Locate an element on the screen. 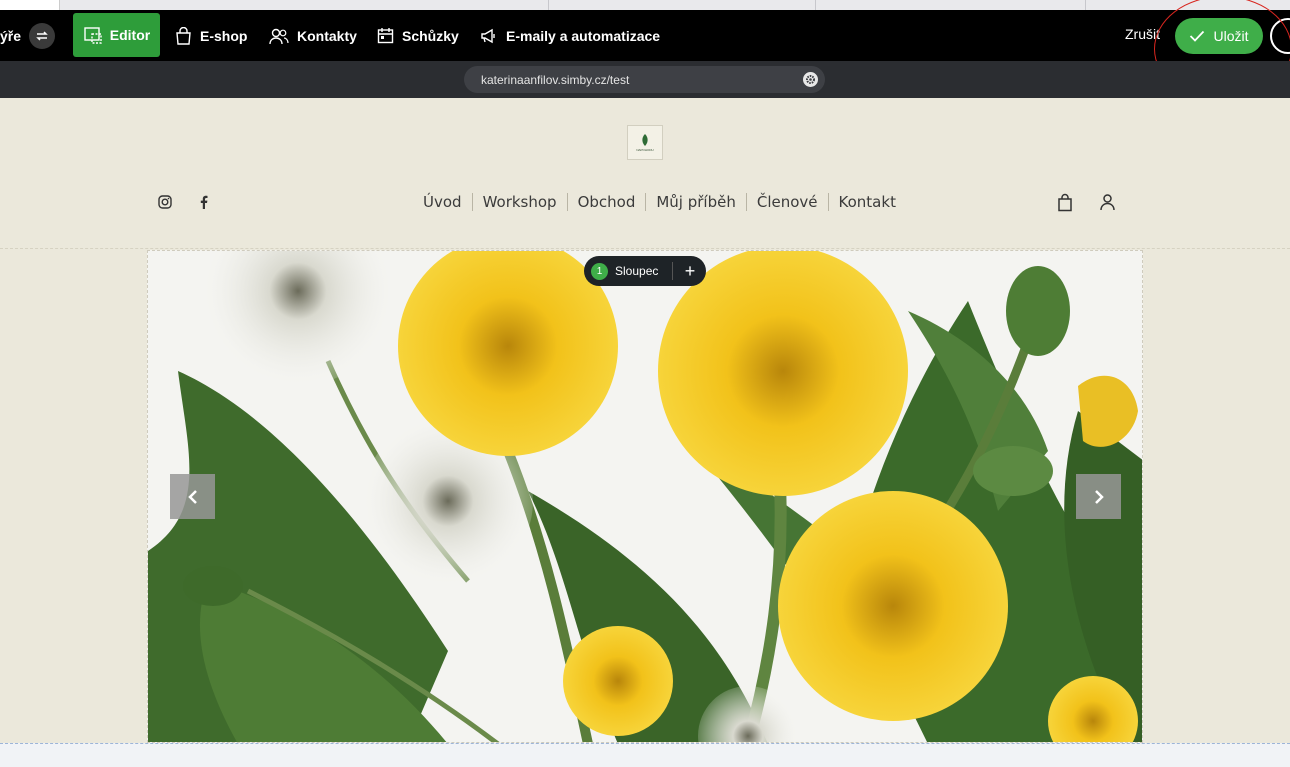  nav-item-workshop: Workshop is located at coordinates (520, 202).